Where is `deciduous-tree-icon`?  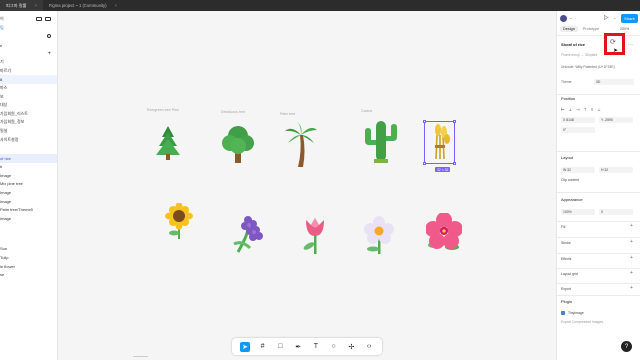
deciduous-tree-icon is located at coordinates (238, 144).